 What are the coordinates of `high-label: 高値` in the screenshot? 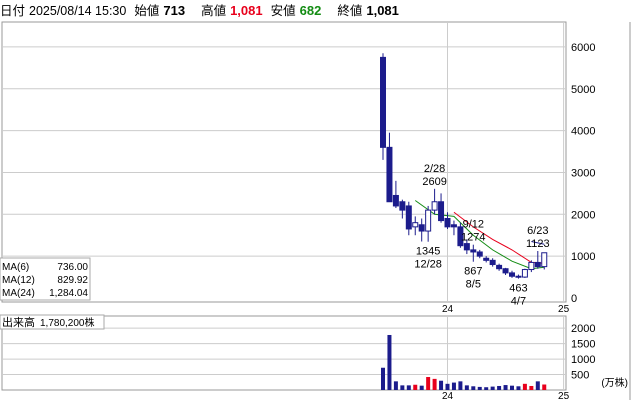 It's located at (214, 11).